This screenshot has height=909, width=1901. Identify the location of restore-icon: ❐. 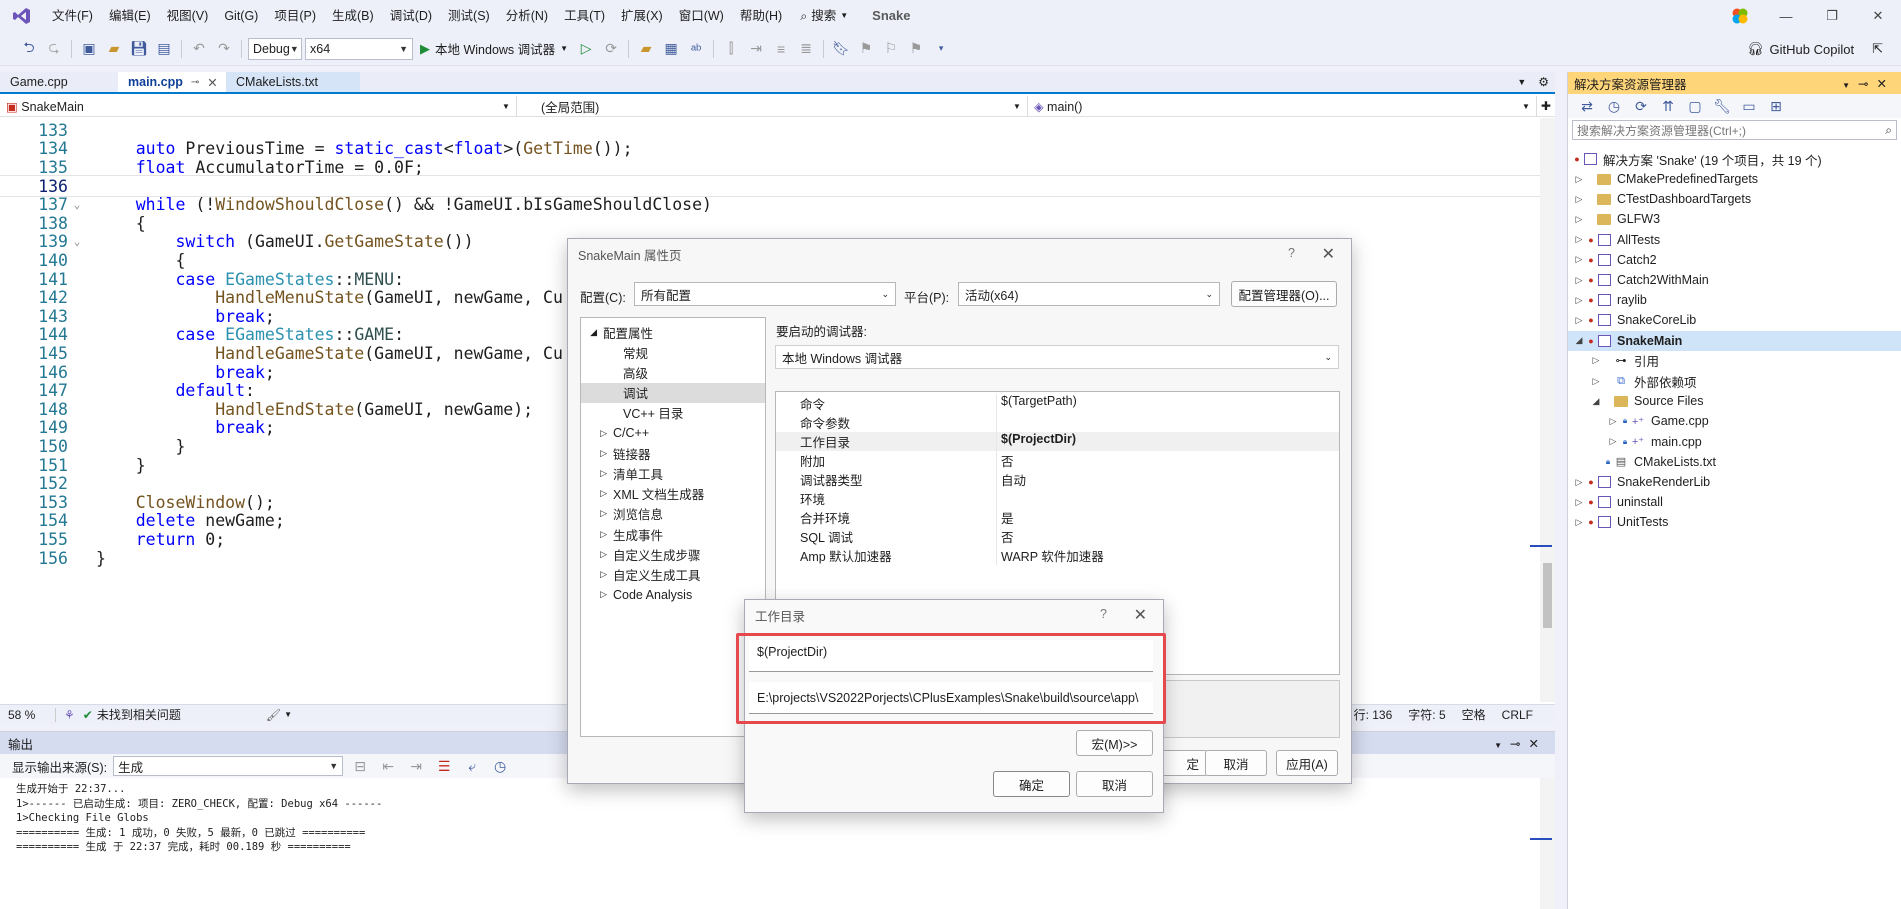
(1832, 16).